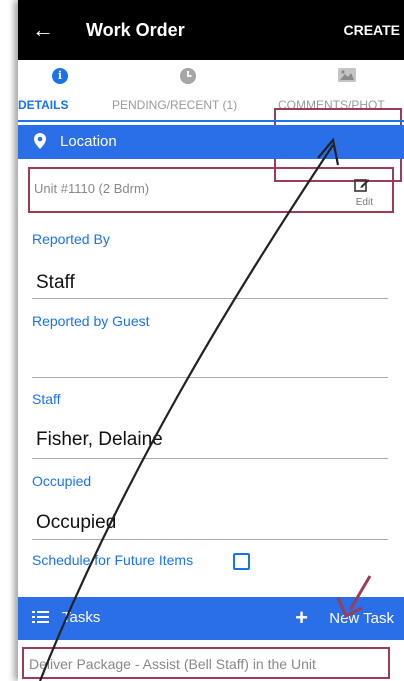  Describe the element at coordinates (92, 188) in the screenshot. I see `unit-value: Unit #1110 (2 Bdrm)` at that location.